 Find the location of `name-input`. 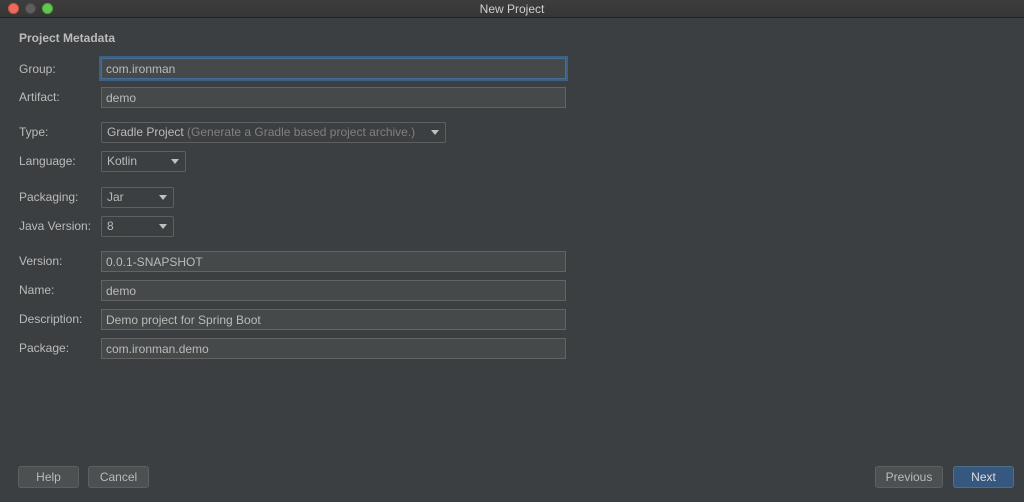

name-input is located at coordinates (333, 290).